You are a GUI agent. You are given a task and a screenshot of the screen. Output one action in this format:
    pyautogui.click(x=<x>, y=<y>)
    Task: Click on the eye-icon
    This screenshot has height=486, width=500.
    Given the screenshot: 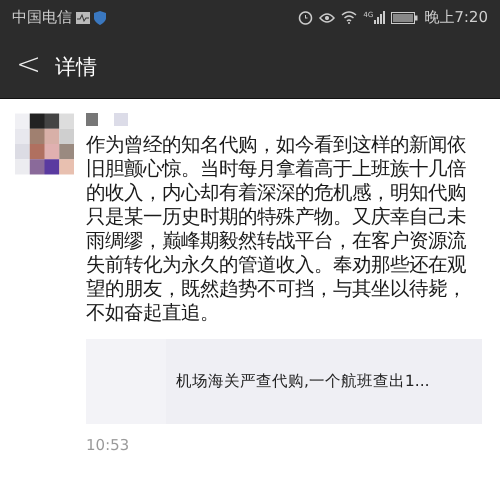 What is the action you would take?
    pyautogui.click(x=327, y=17)
    